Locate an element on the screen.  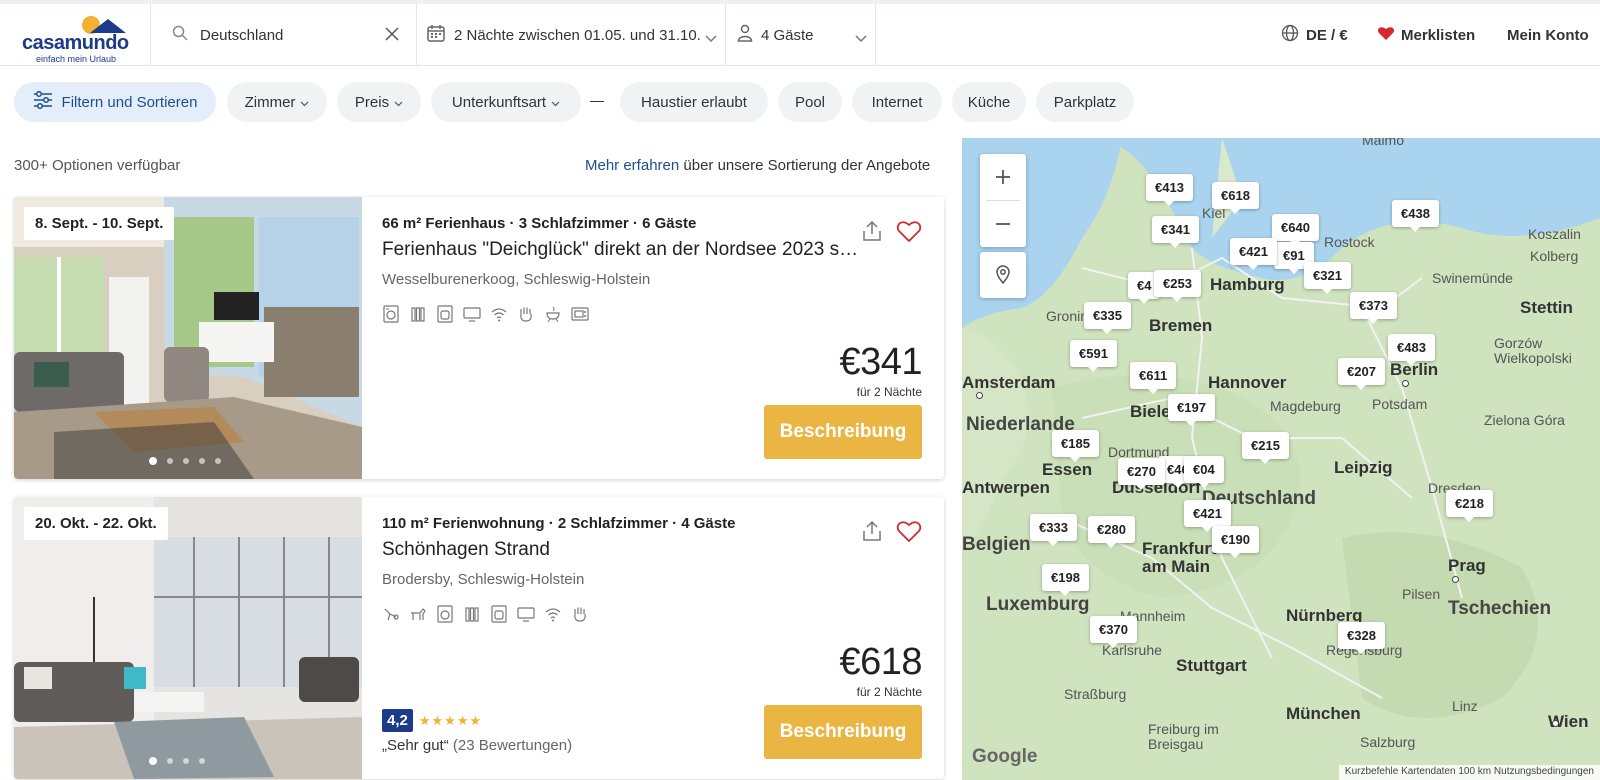
filter-sort-button: Filtern und Sortieren is located at coordinates (115, 102).